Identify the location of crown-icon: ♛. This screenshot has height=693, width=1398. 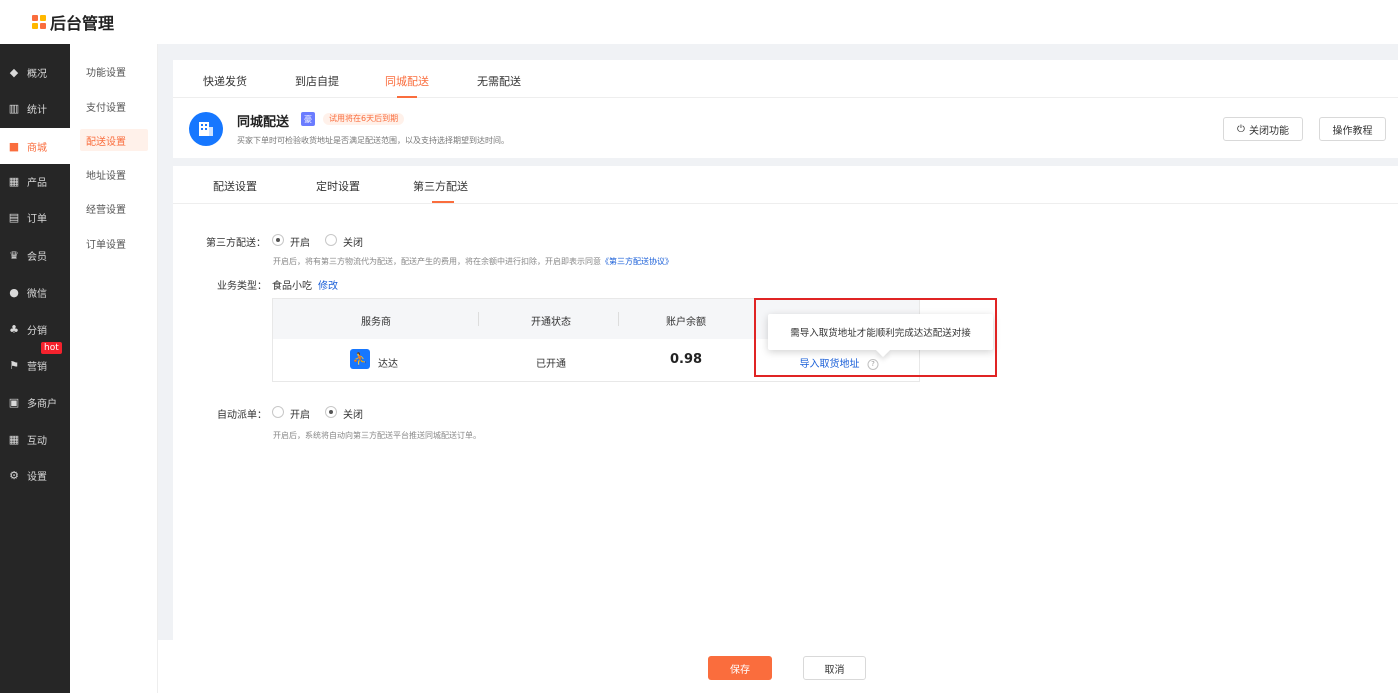
(14, 255).